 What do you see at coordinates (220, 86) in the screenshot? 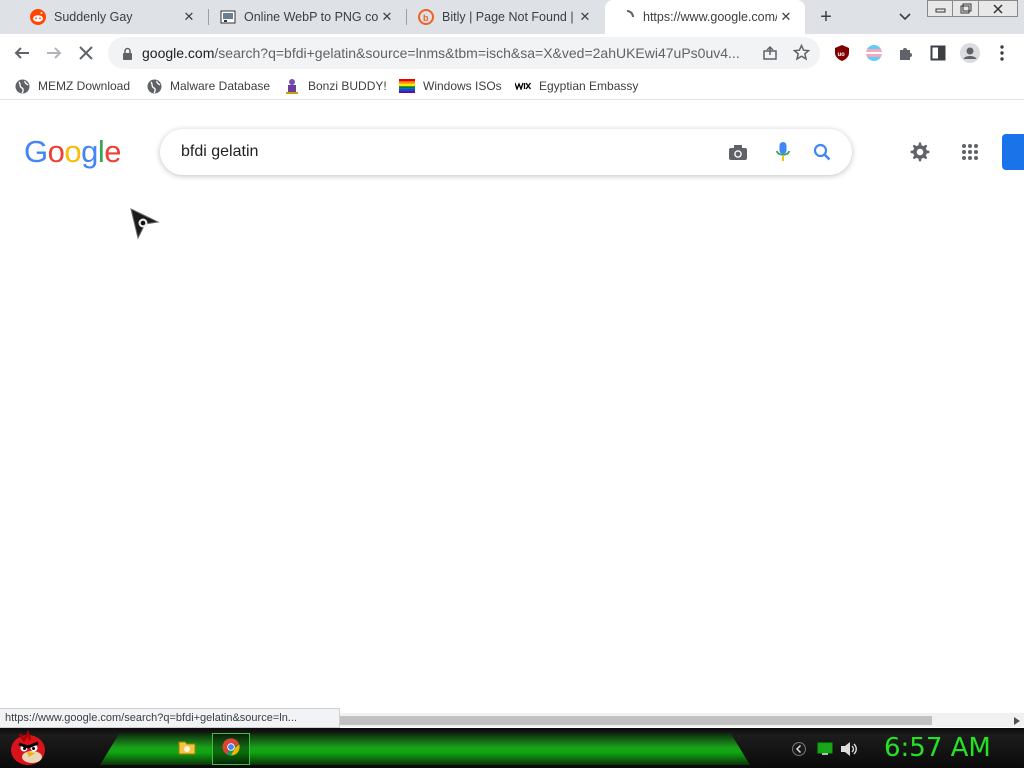
I see `bookmark-label: Malware Database` at bounding box center [220, 86].